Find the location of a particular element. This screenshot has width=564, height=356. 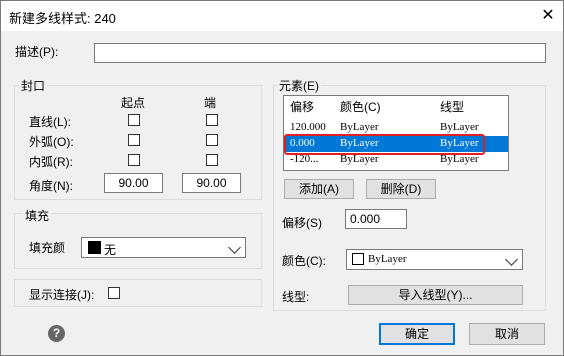

angle-label: 角度(N): is located at coordinates (51, 186).